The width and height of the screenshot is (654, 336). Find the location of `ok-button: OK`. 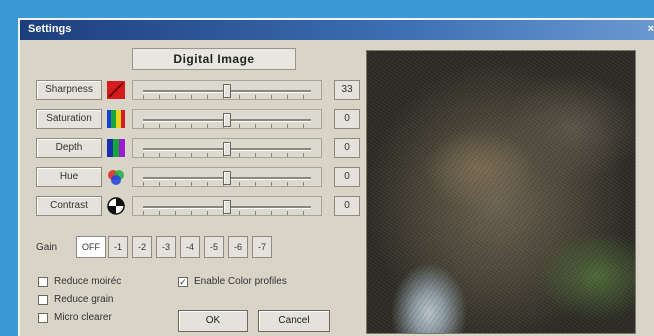

ok-button: OK is located at coordinates (213, 321).